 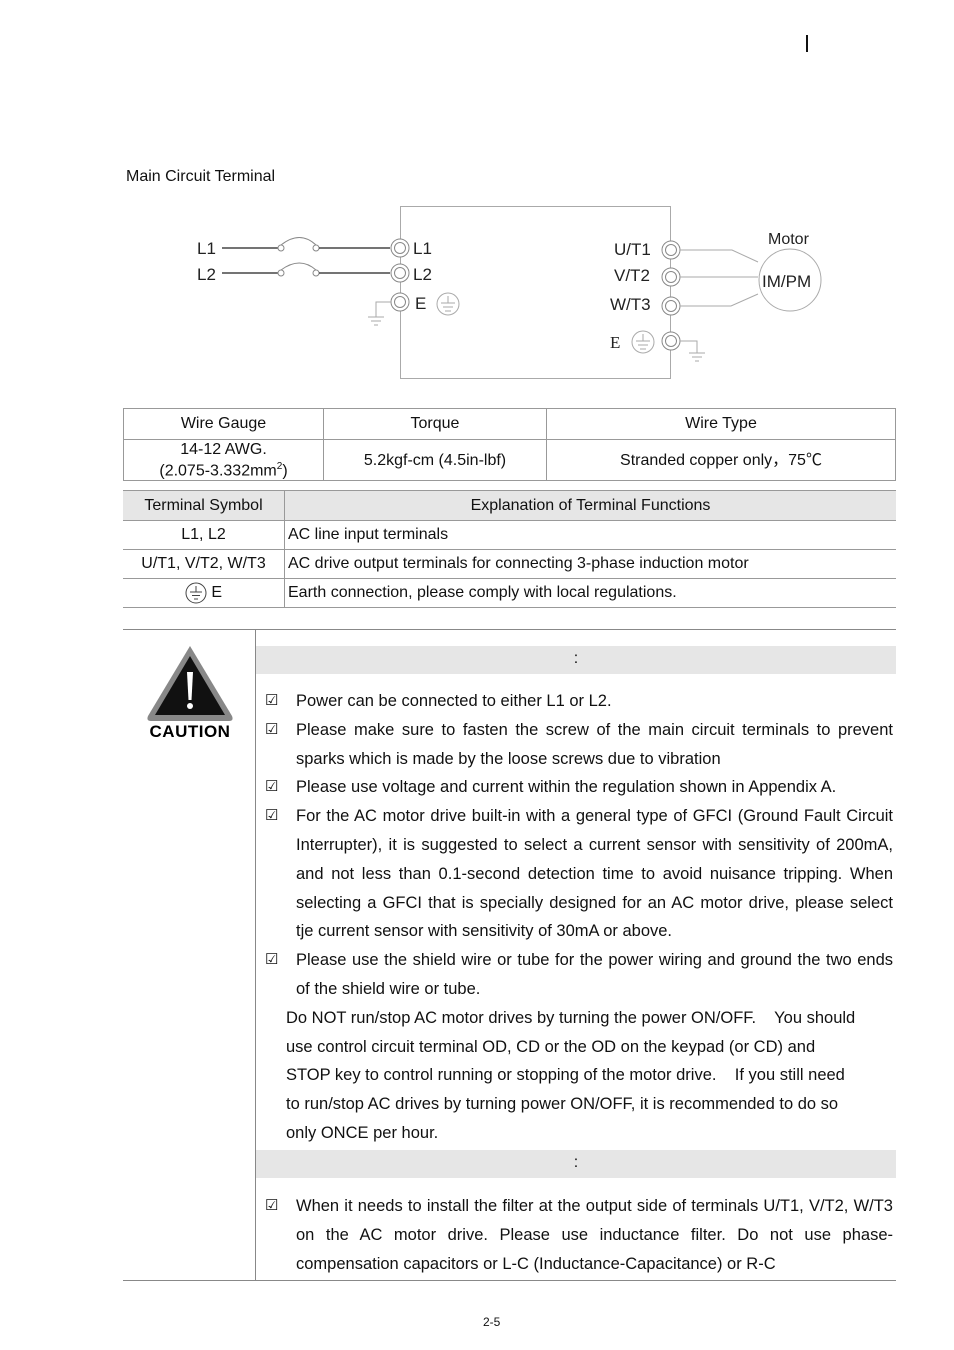 I want to click on input-label-l2: L2, so click(x=206, y=274).